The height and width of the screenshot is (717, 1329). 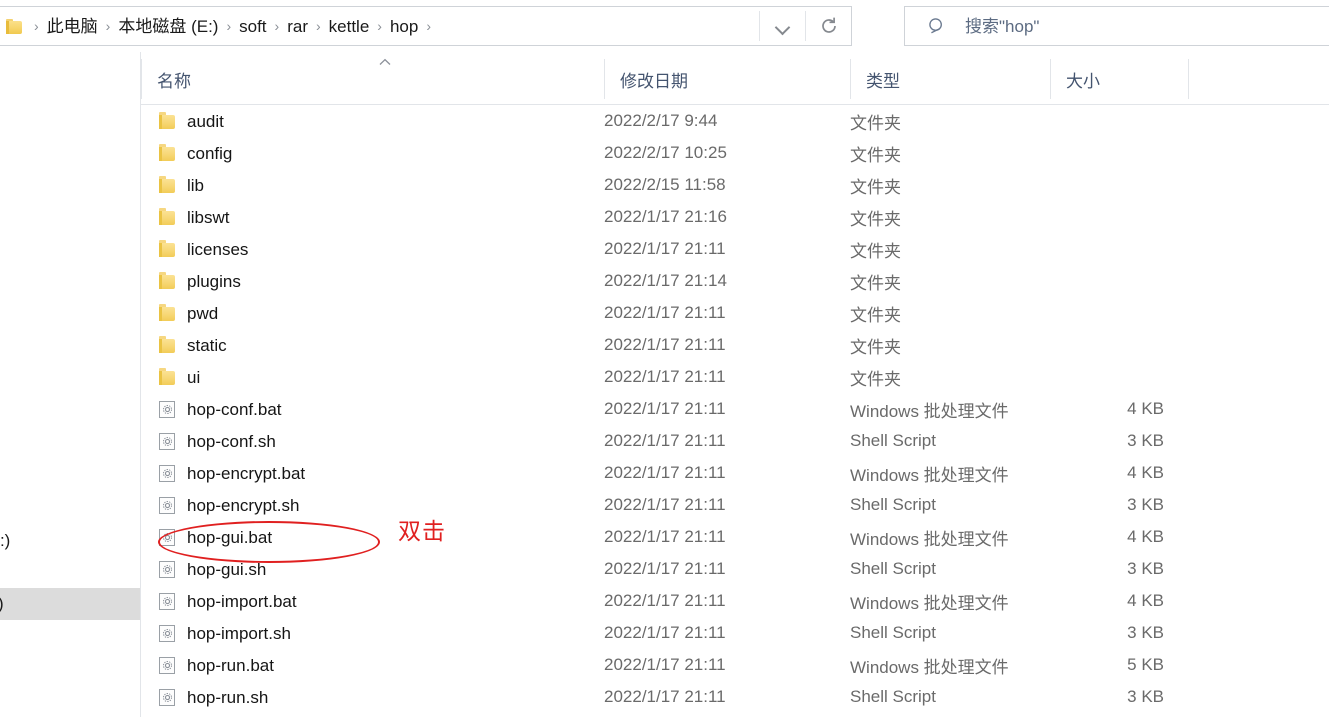 I want to click on file-name: hop-gui.sh, so click(x=227, y=569).